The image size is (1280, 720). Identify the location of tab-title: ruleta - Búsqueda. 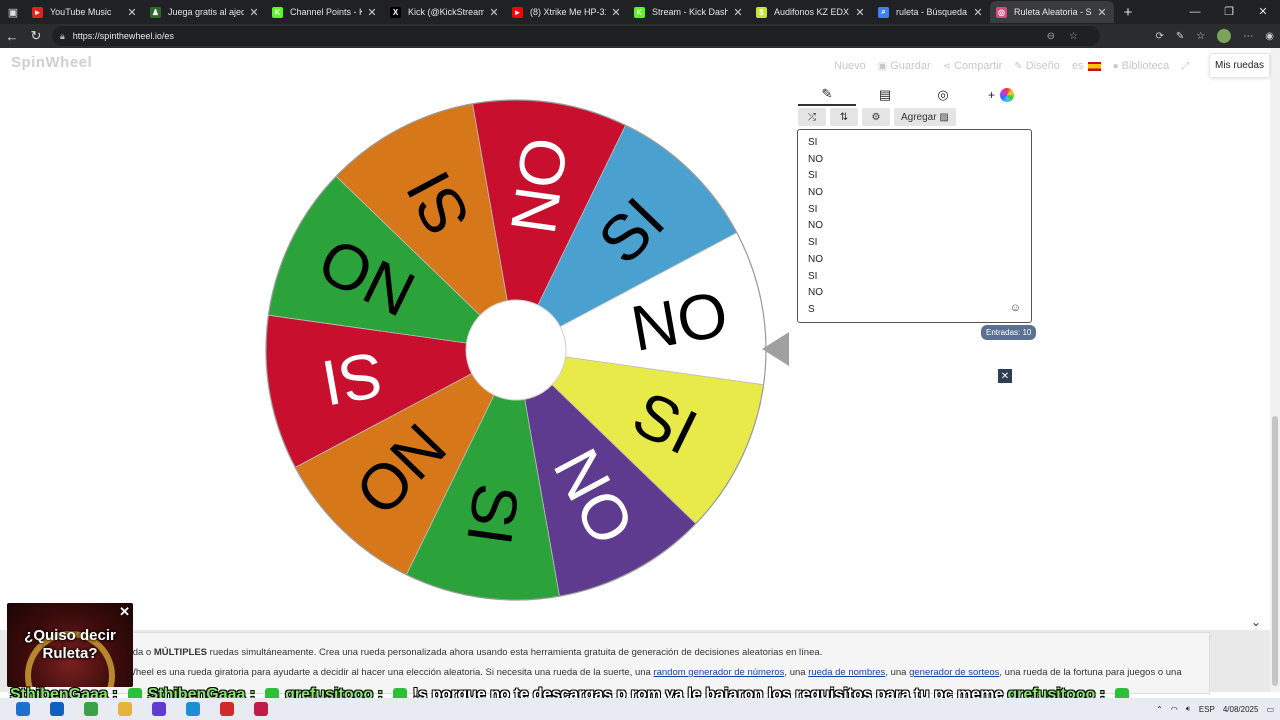
(932, 12).